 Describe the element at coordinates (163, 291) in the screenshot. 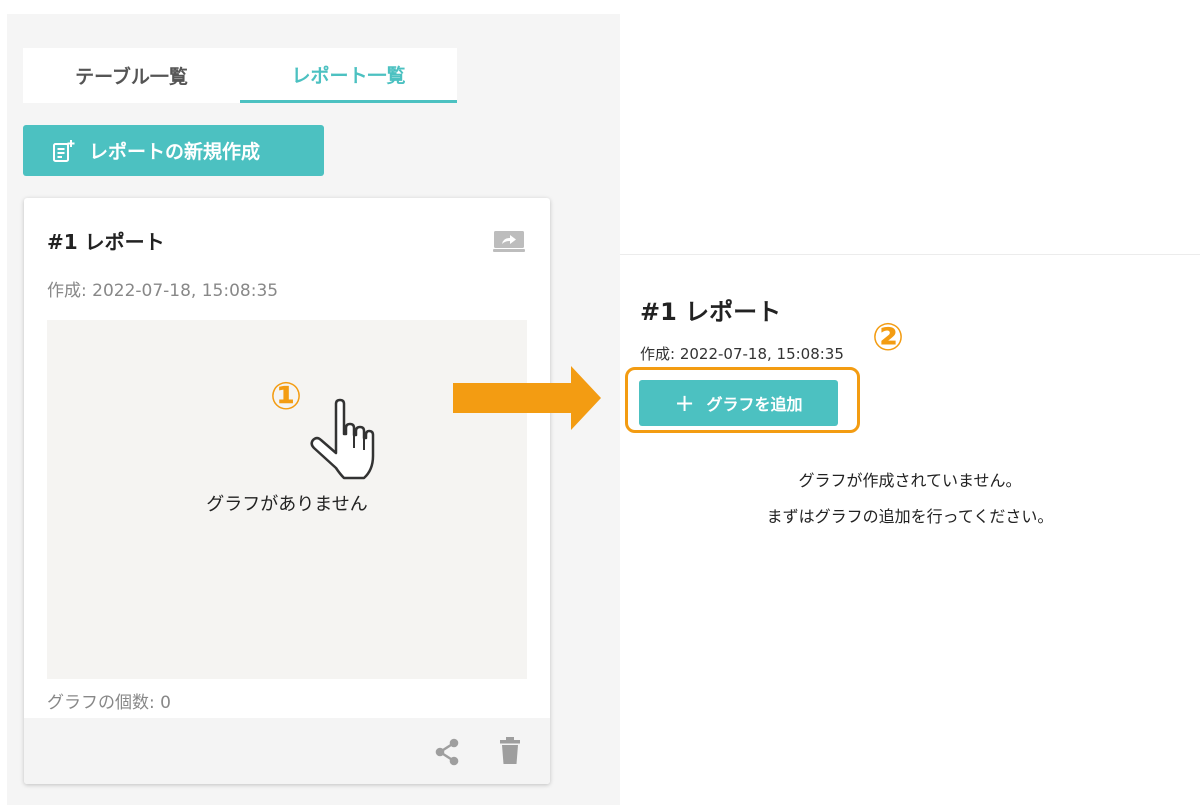

I see `report-card-created: 作成: 2022-07-18, 15:08:35` at that location.